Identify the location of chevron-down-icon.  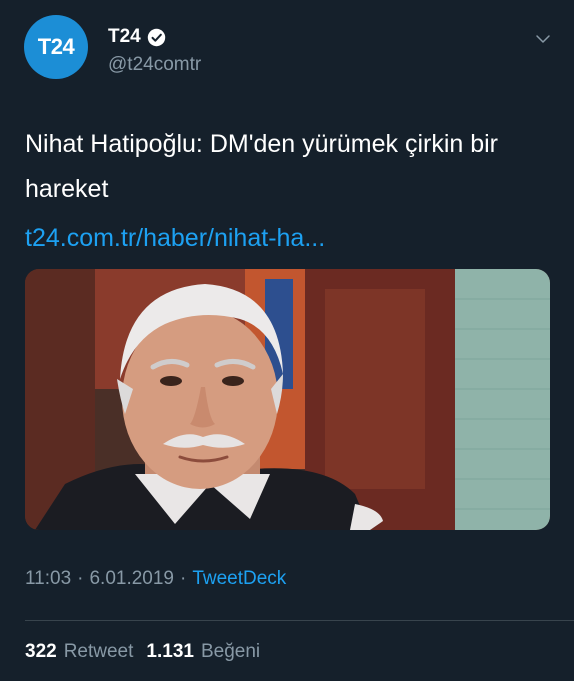
(543, 39).